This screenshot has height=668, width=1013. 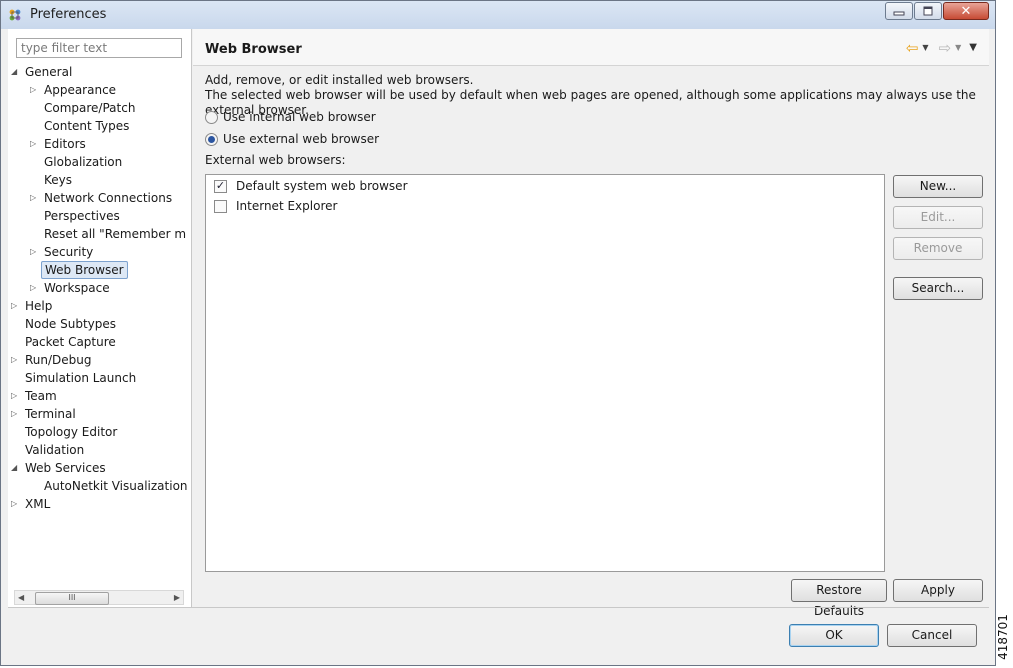 I want to click on filter-input, so click(x=99, y=48).